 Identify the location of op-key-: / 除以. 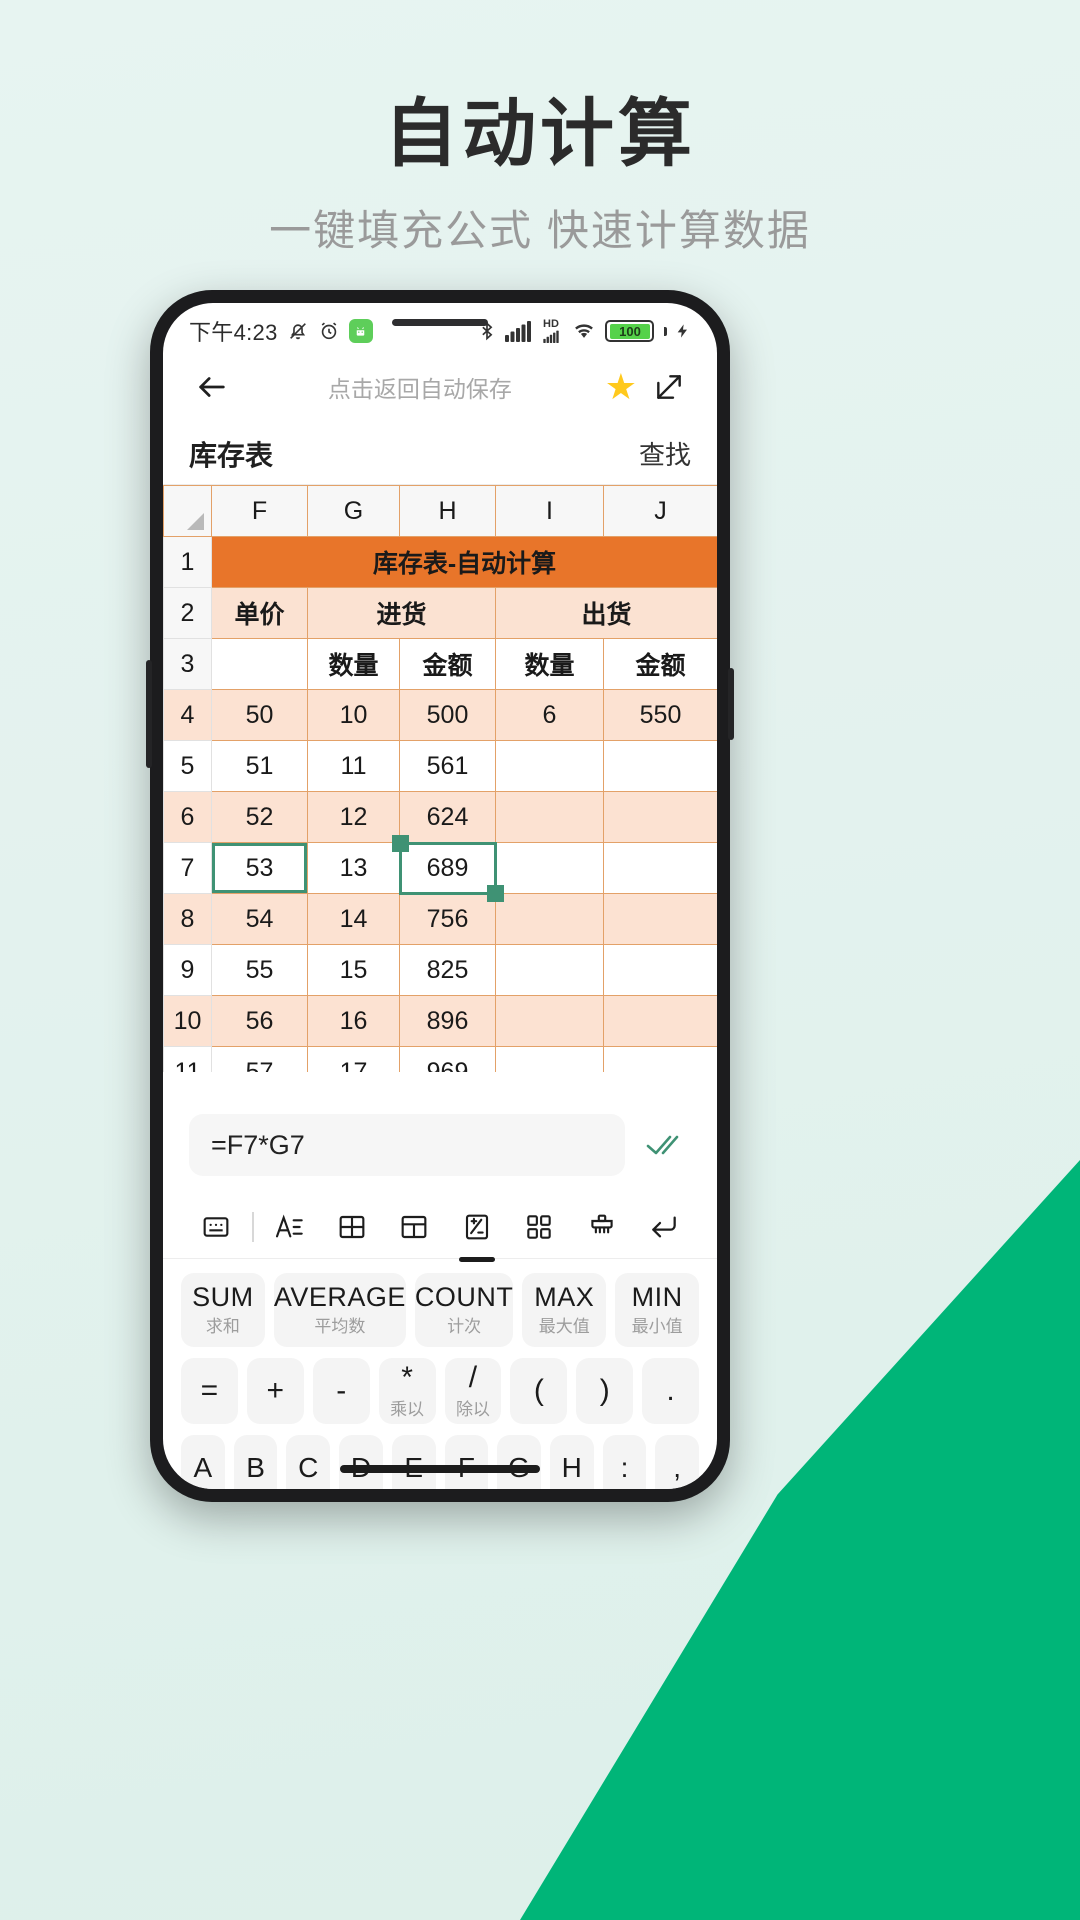
(473, 1391).